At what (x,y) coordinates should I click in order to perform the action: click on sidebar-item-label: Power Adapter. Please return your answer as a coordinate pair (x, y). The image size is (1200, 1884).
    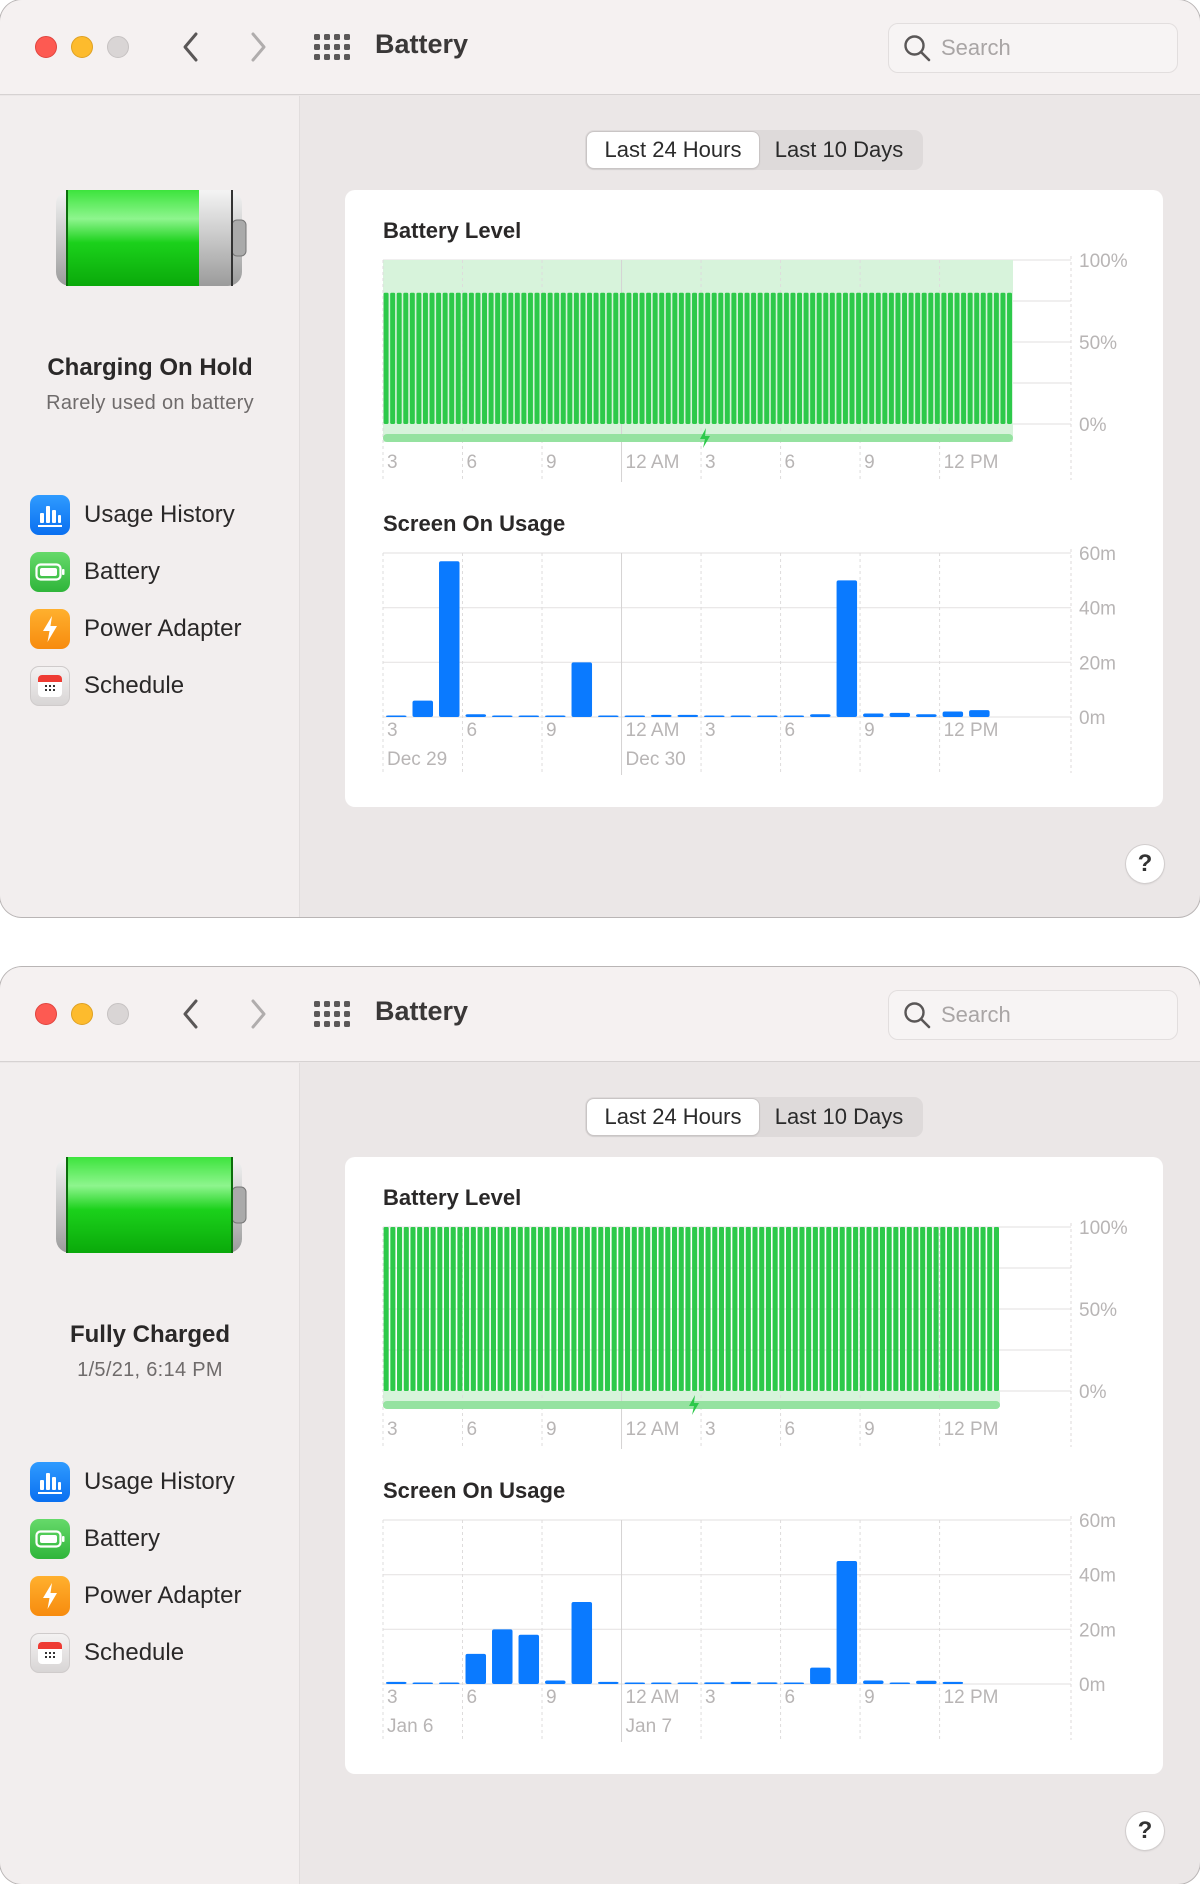
    Looking at the image, I should click on (163, 628).